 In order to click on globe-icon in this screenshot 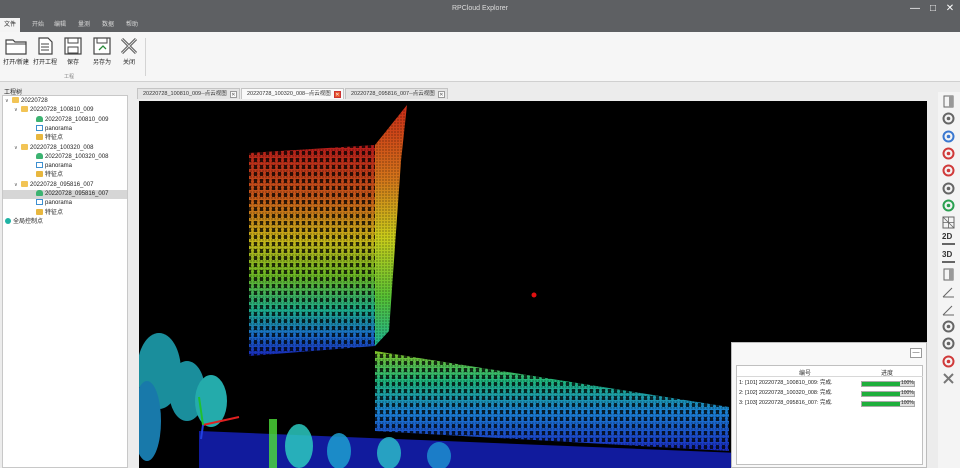, I will do `click(8, 220)`.